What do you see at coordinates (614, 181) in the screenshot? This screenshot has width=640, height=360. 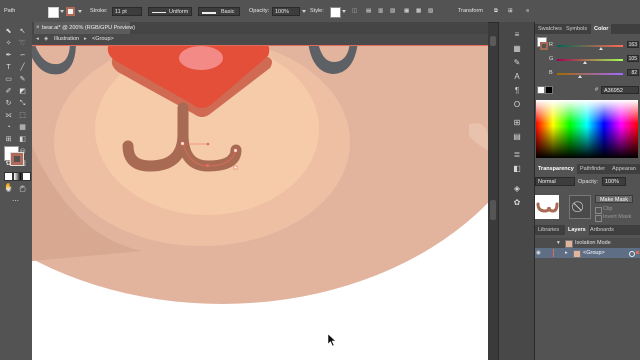 I see `transparency-opacity-field: 100%` at bounding box center [614, 181].